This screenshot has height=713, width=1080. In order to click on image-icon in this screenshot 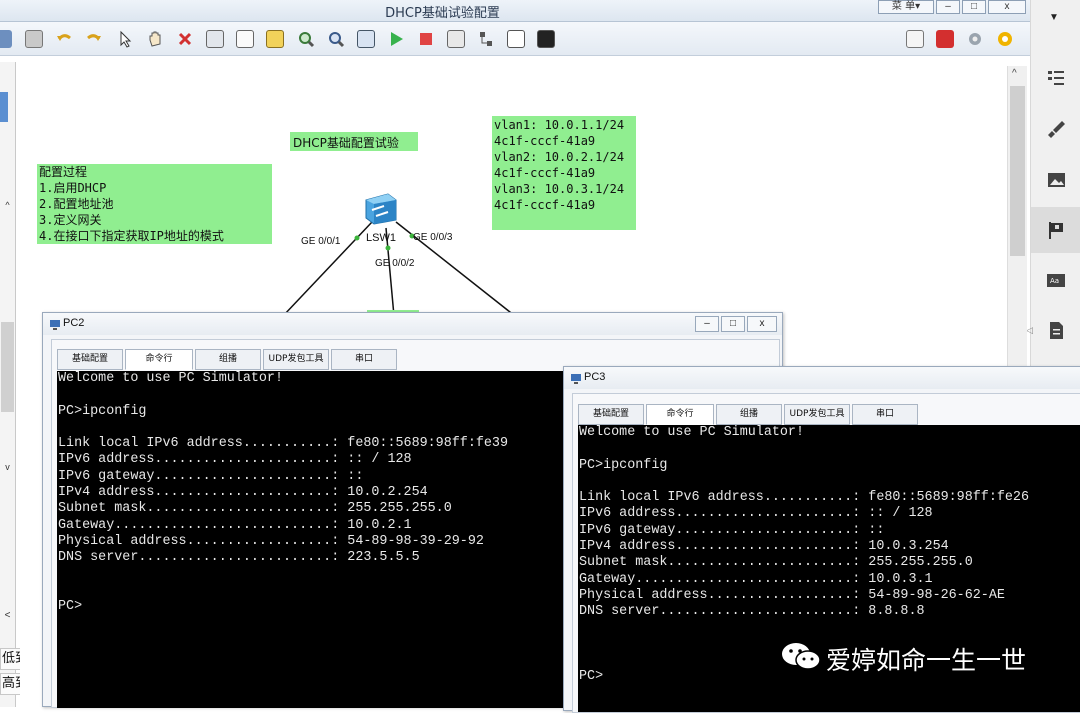, I will do `click(1056, 180)`.